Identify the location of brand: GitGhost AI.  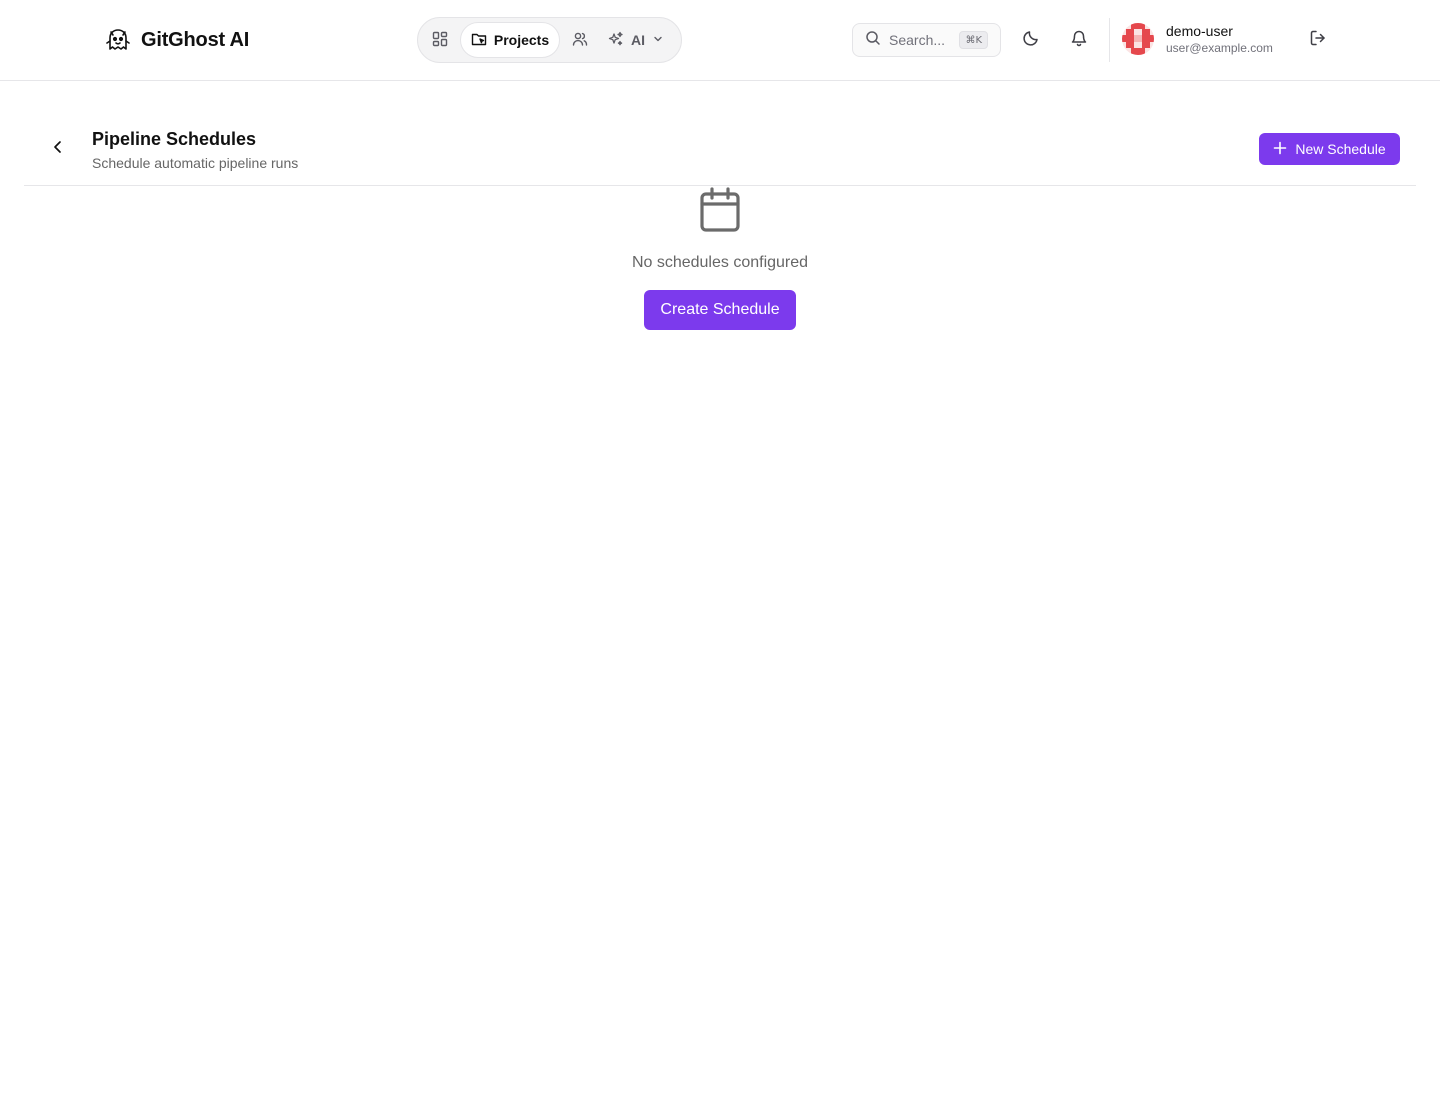
(176, 40).